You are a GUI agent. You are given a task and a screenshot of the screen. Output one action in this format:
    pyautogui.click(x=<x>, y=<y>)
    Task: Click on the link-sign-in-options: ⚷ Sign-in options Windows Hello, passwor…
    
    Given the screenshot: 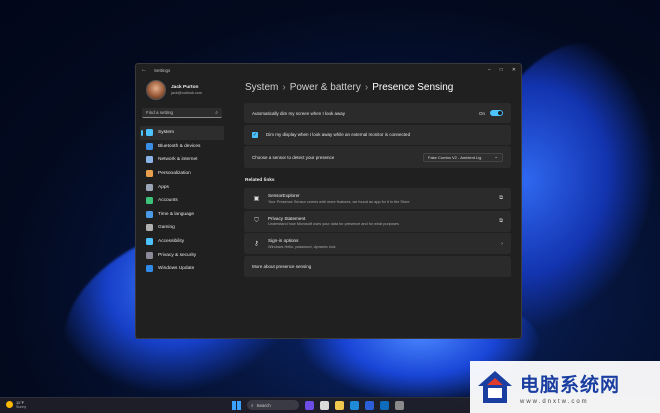 What is the action you would take?
    pyautogui.click(x=377, y=243)
    